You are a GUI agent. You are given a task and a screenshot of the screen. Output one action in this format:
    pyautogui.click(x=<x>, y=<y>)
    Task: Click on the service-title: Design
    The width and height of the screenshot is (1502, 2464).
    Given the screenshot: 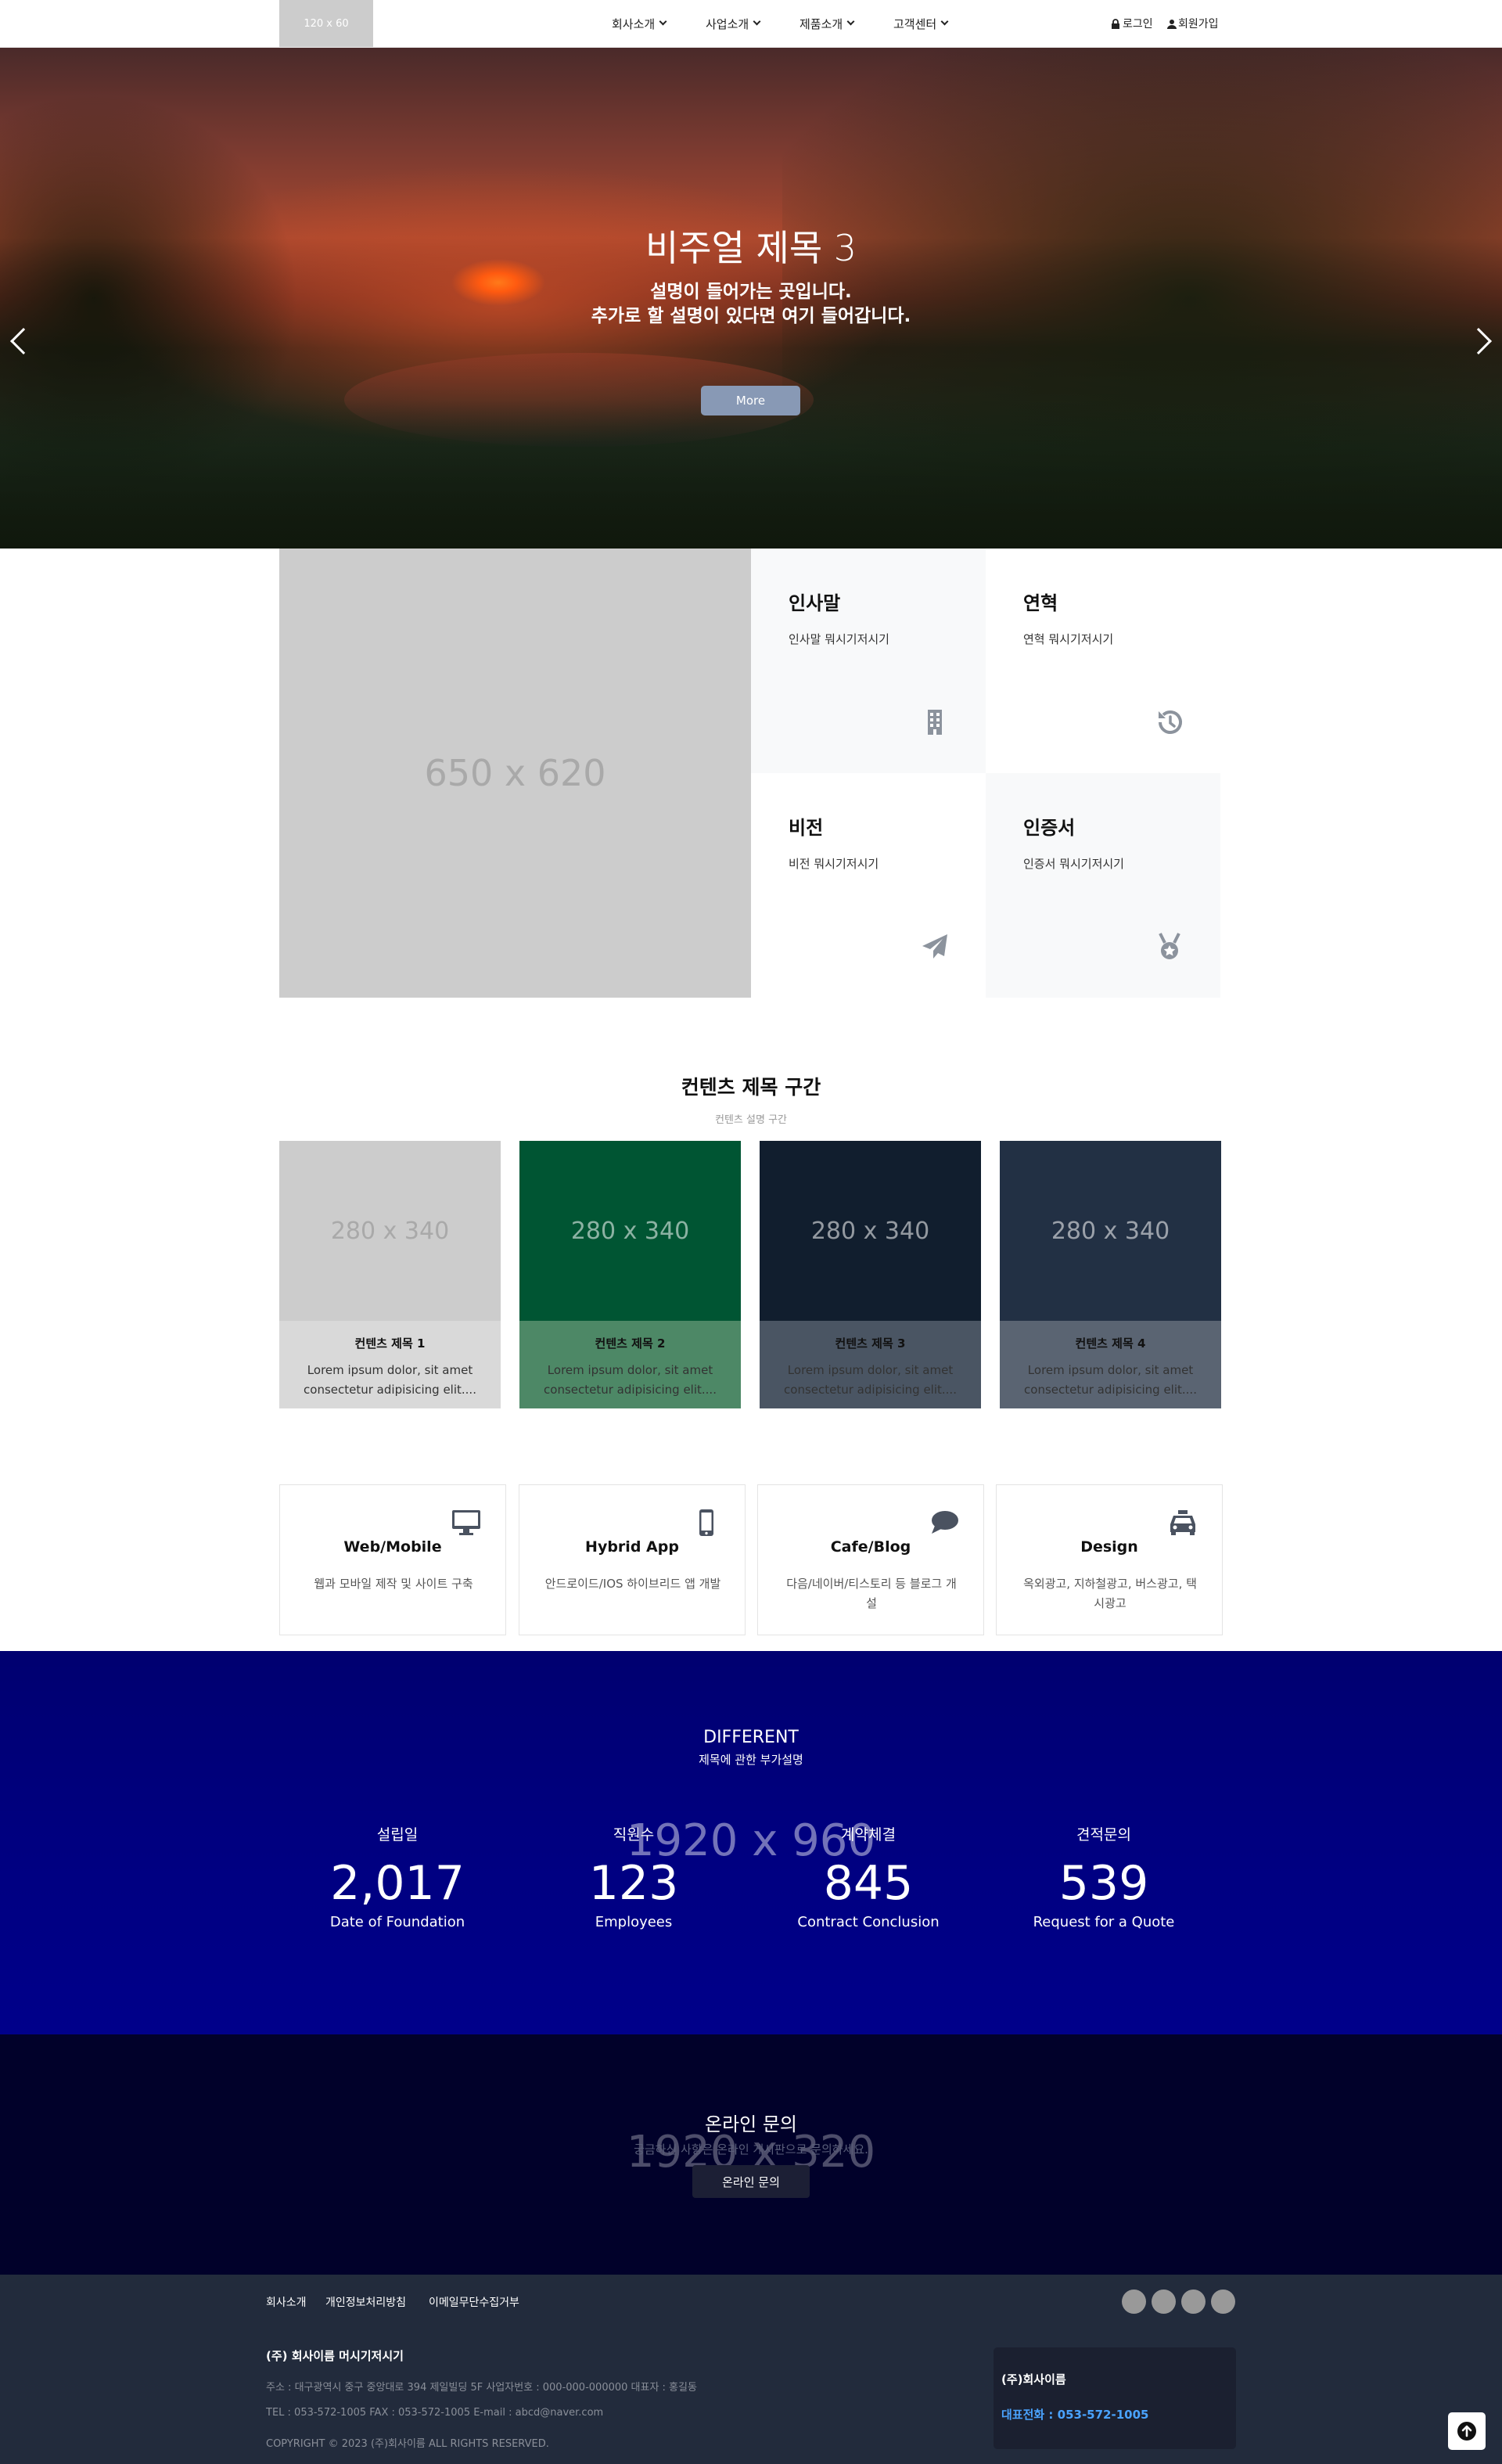 What is the action you would take?
    pyautogui.click(x=1109, y=1547)
    